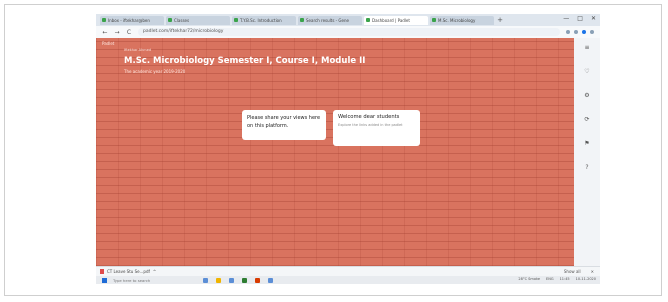  I want to click on post-title: Welcome dear students, so click(369, 117).